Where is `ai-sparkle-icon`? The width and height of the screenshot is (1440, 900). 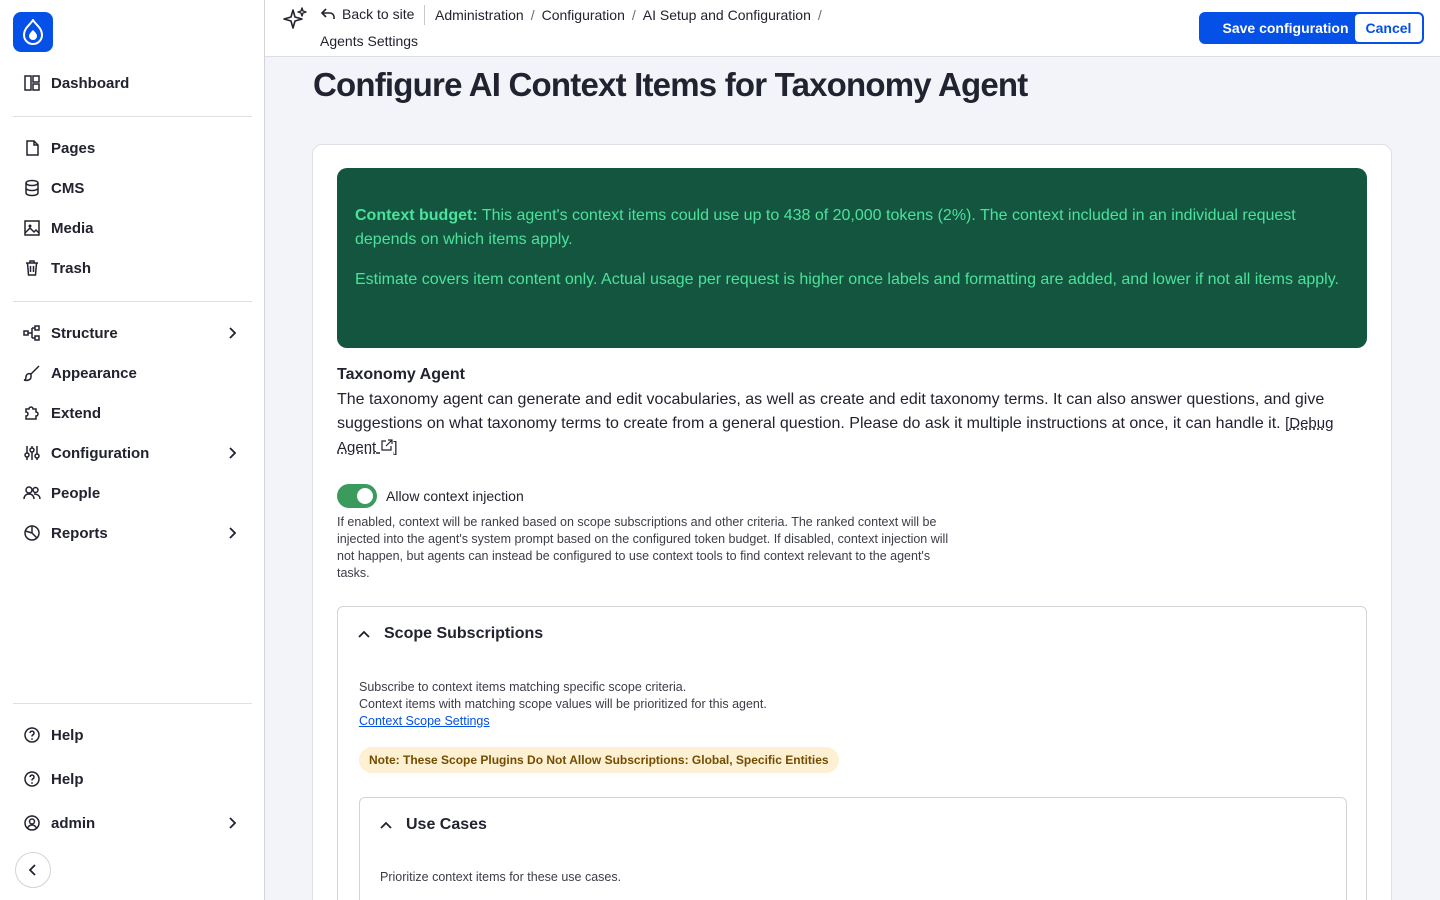
ai-sparkle-icon is located at coordinates (296, 19).